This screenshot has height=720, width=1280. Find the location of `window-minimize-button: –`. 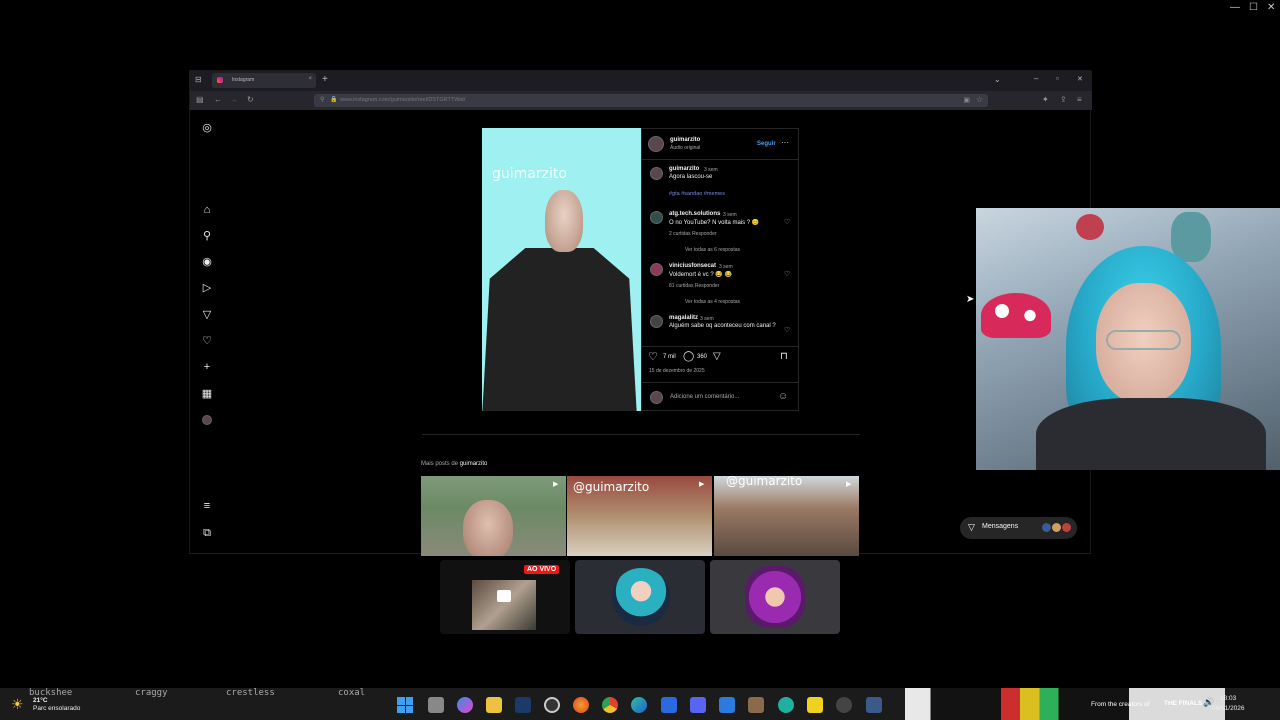

window-minimize-button: – is located at coordinates (1036, 78).